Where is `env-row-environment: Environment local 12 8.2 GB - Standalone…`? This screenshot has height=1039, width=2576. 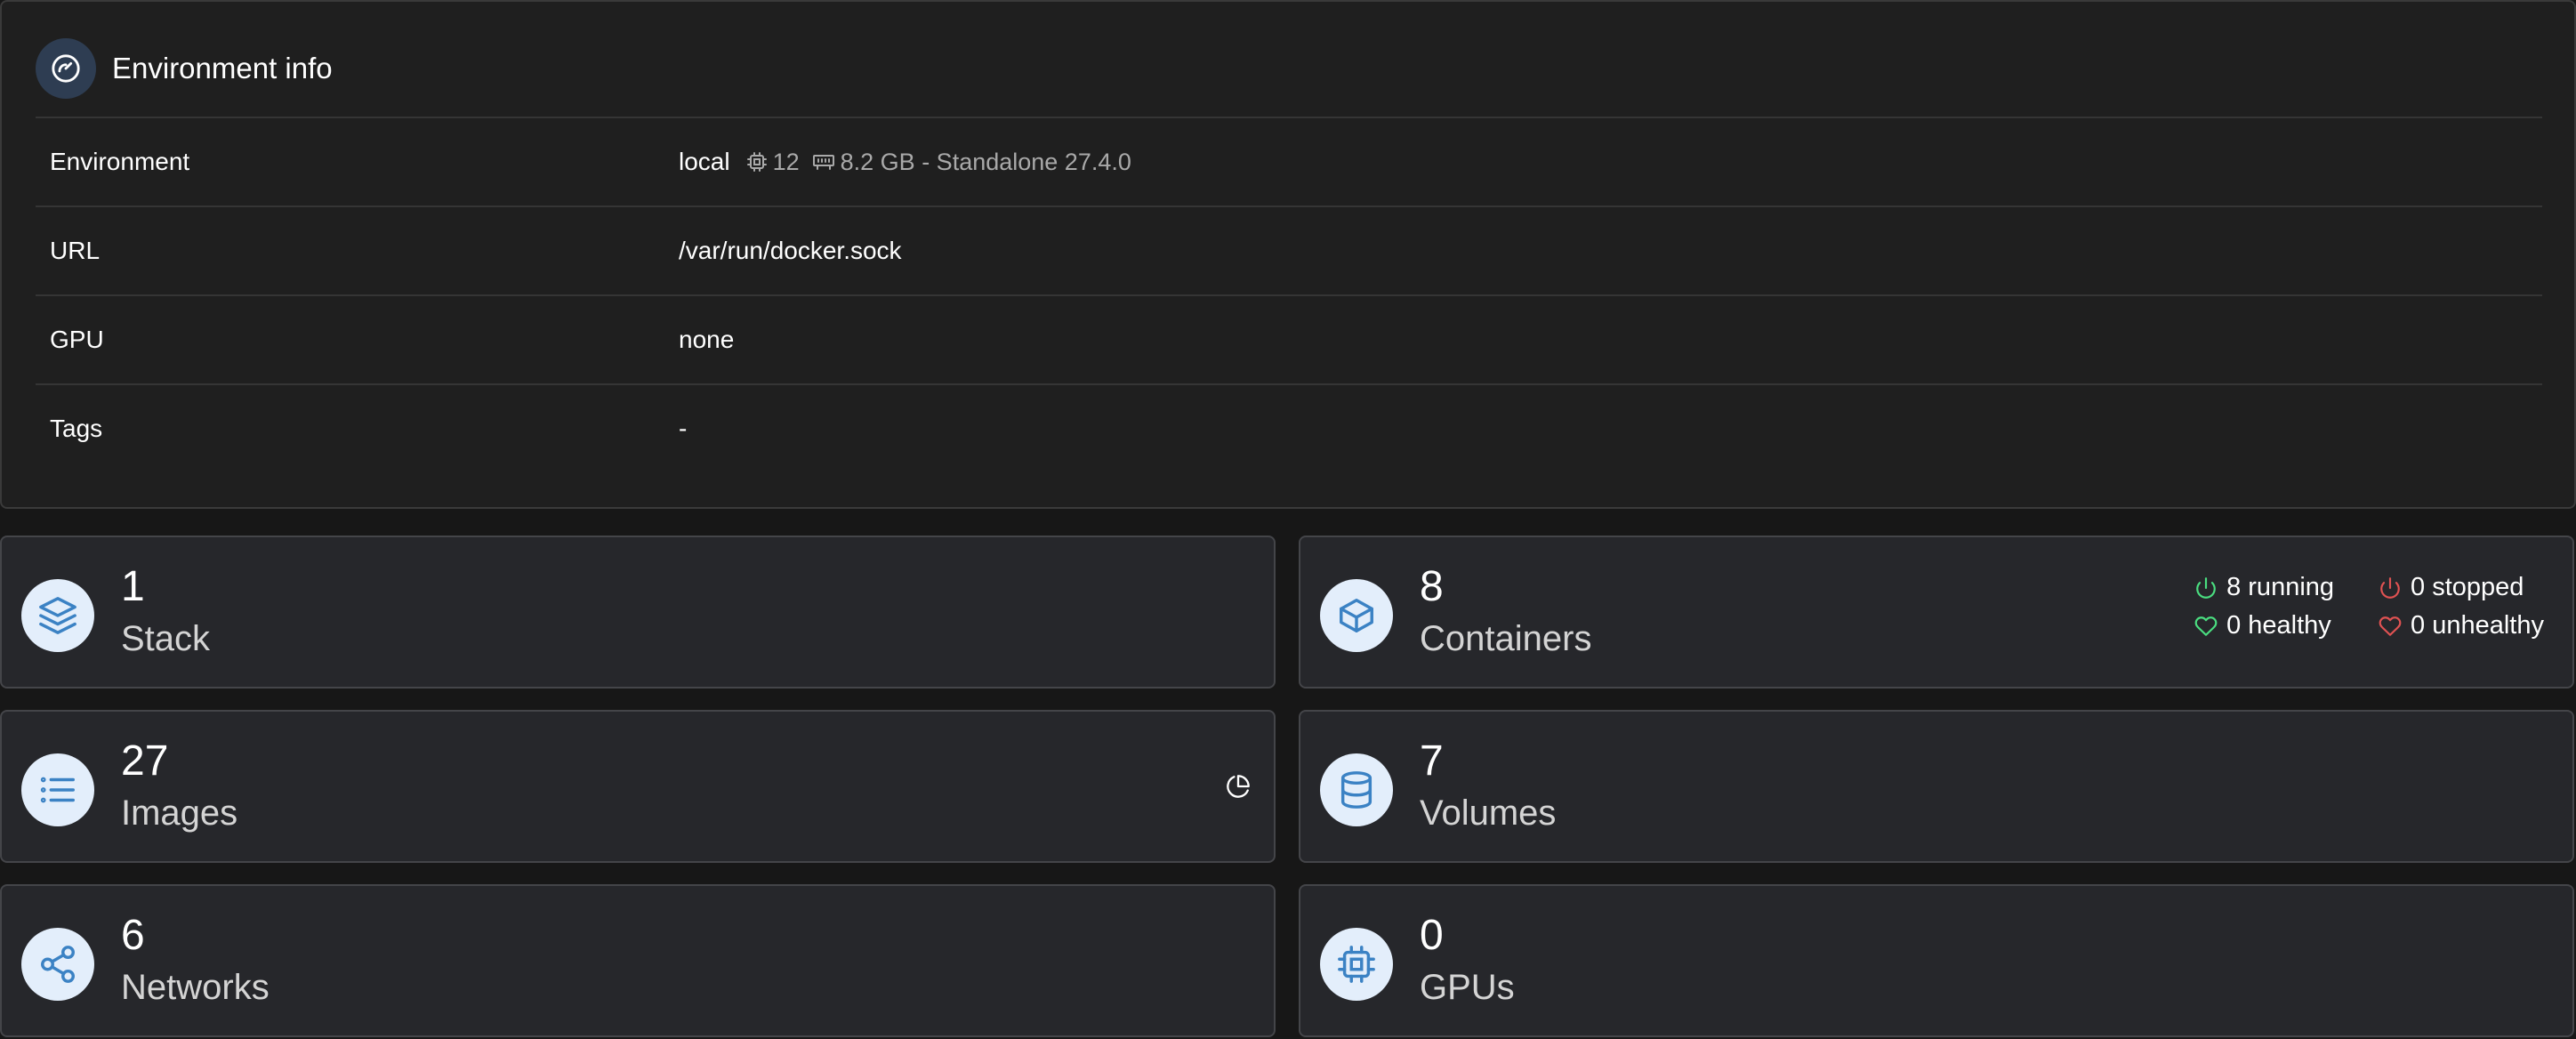 env-row-environment: Environment local 12 8.2 GB - Standalone… is located at coordinates (1289, 161).